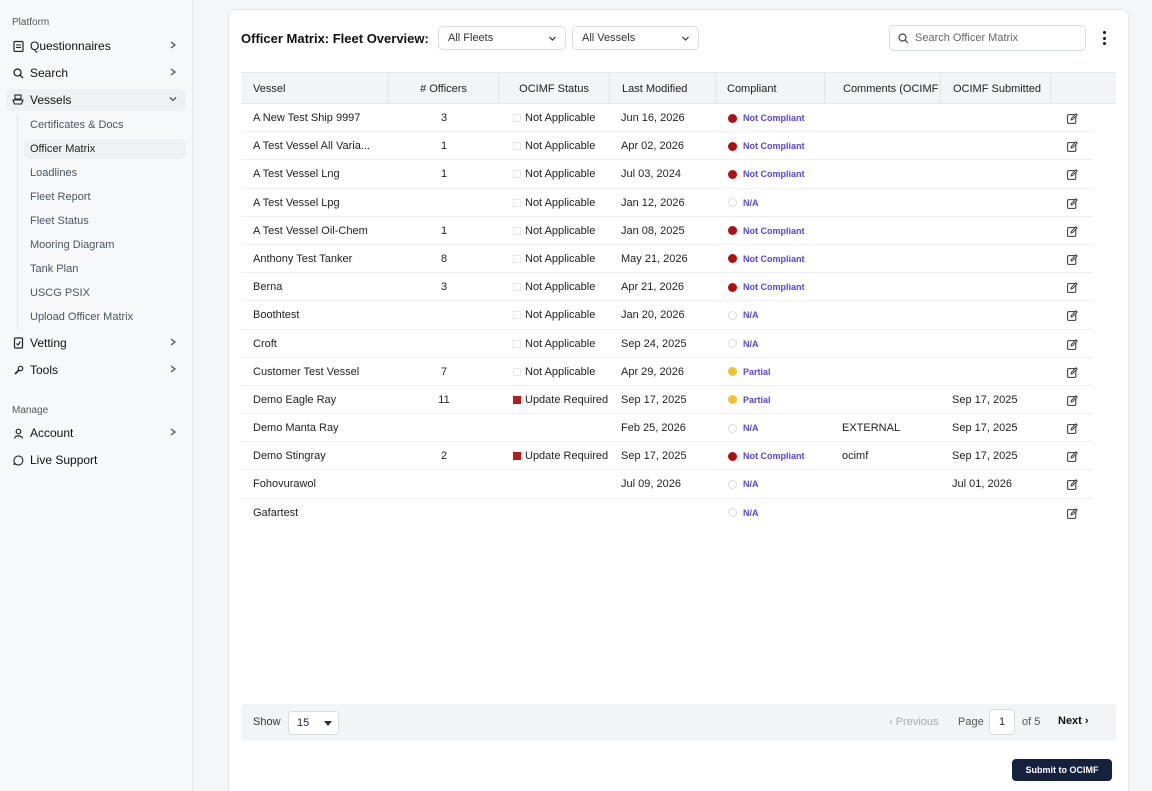  Describe the element at coordinates (995, 38) in the screenshot. I see `search-input` at that location.